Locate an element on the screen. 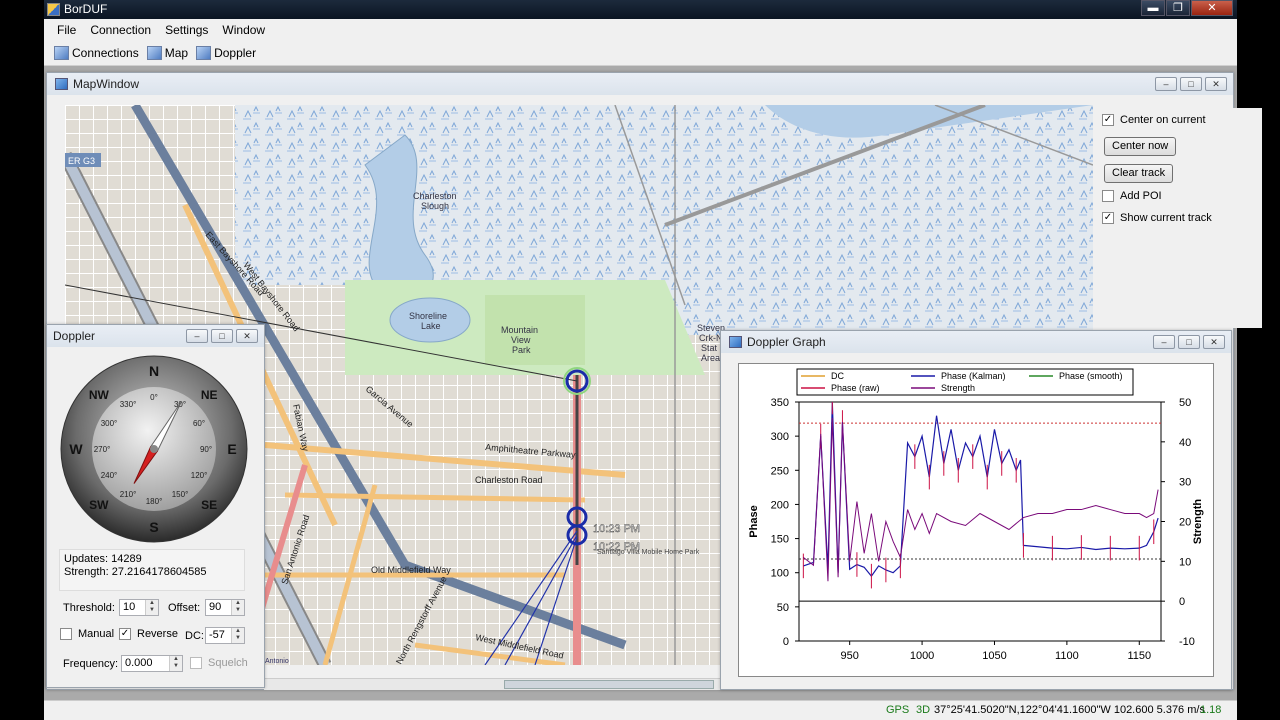  menu-file: File is located at coordinates (66, 30).